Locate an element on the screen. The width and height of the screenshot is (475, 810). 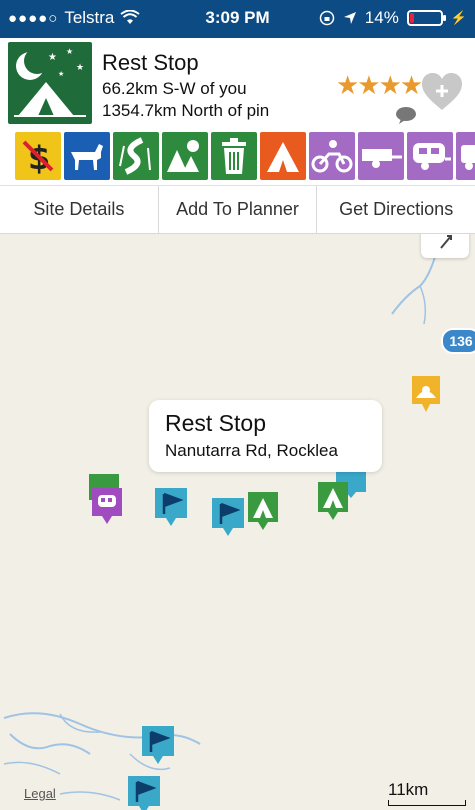
bush-camping-icon is located at coordinates (185, 156).